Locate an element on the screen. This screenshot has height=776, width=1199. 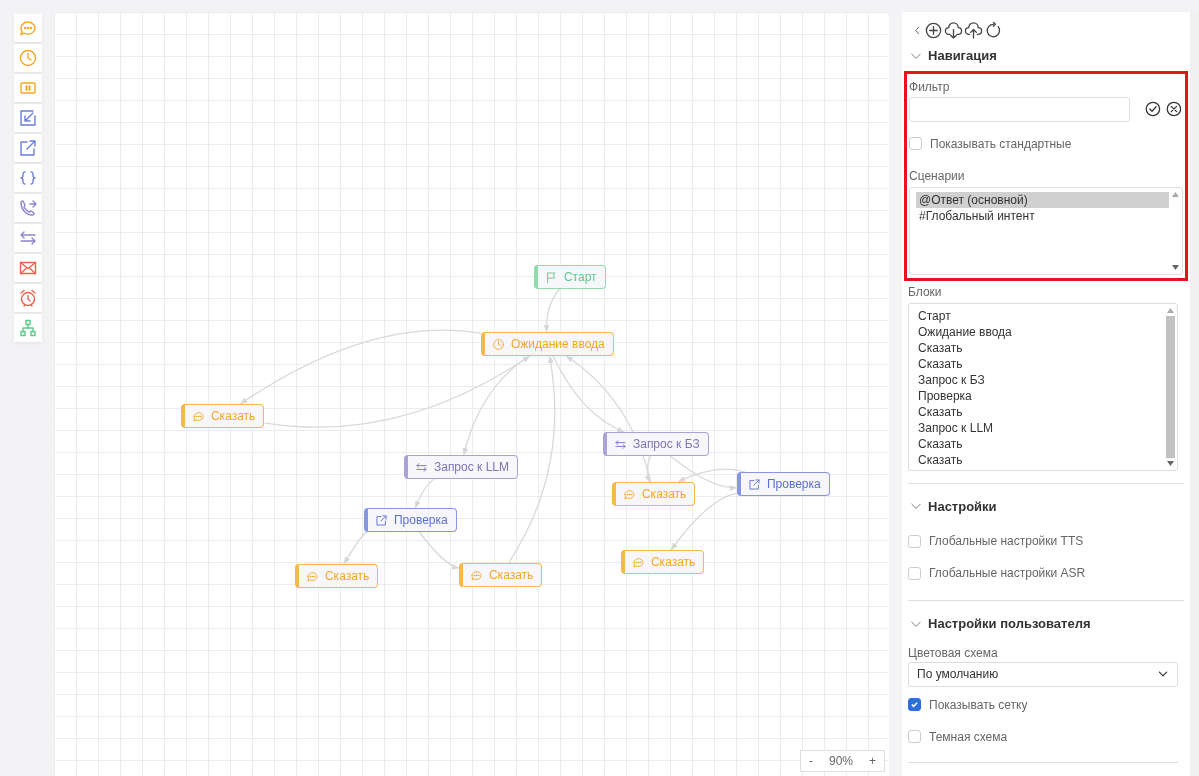
alarm-clock-icon is located at coordinates (28, 298).